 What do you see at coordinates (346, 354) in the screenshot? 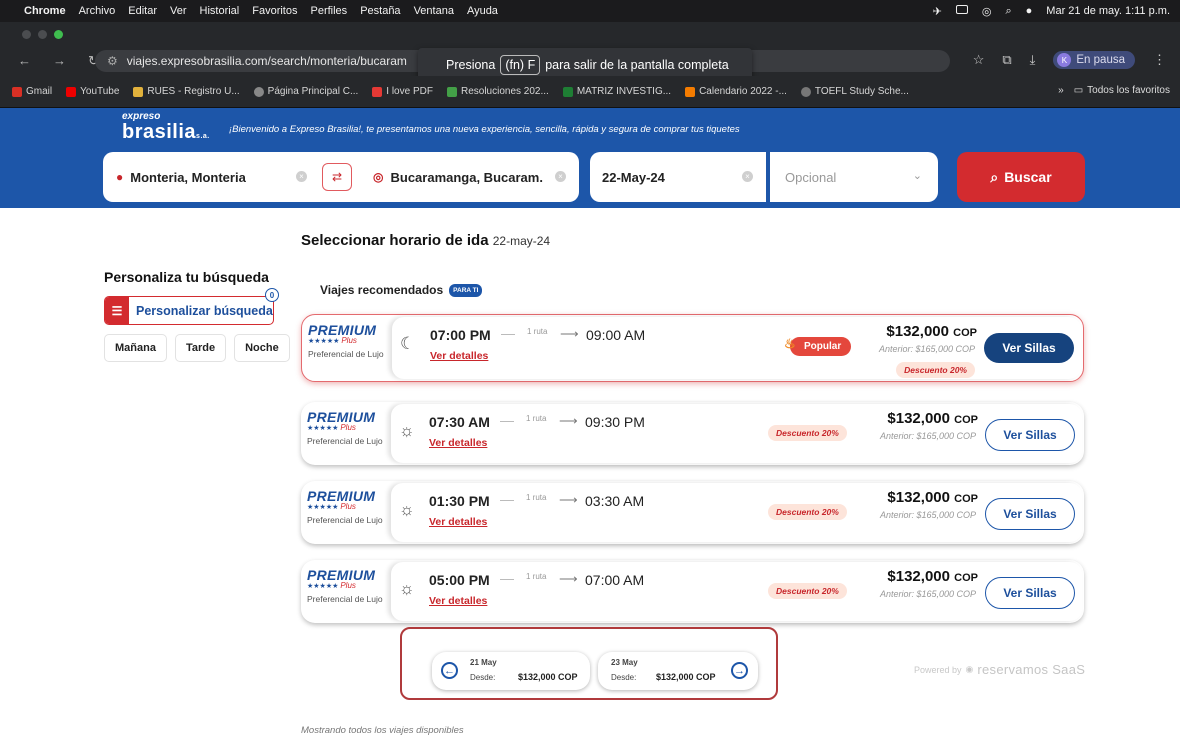
I see `service-class: Preferencial de Lujo` at bounding box center [346, 354].